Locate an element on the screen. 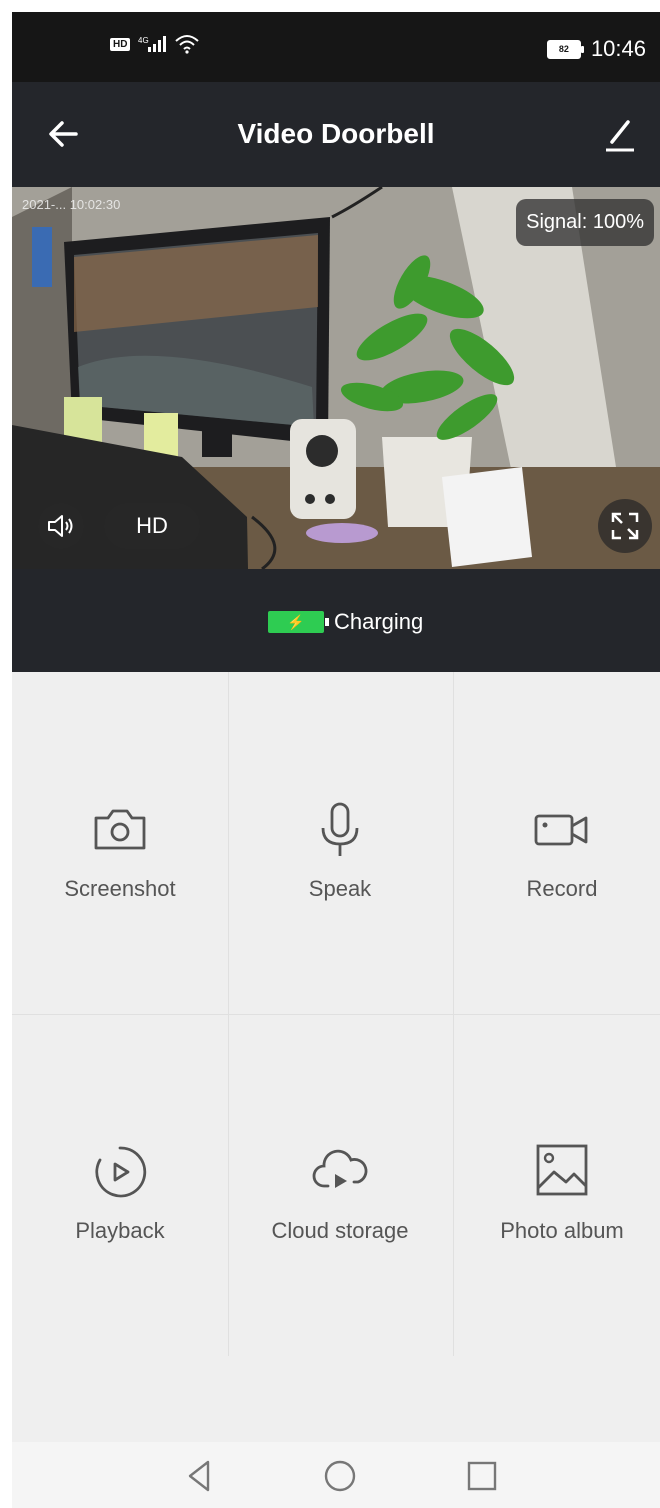 The image size is (660, 1508). playback-button: Playback is located at coordinates (120, 1185).